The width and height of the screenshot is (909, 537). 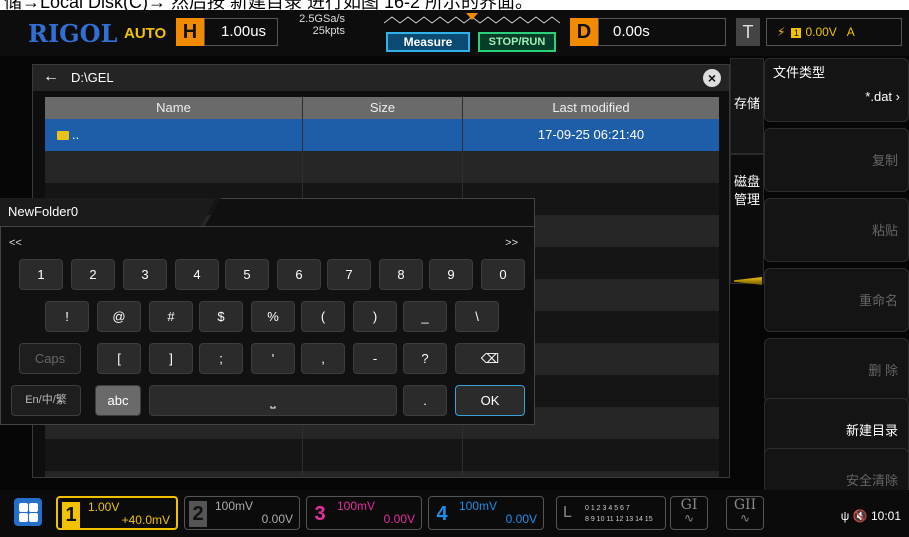 I want to click on trigger-icon: T, so click(x=748, y=32).